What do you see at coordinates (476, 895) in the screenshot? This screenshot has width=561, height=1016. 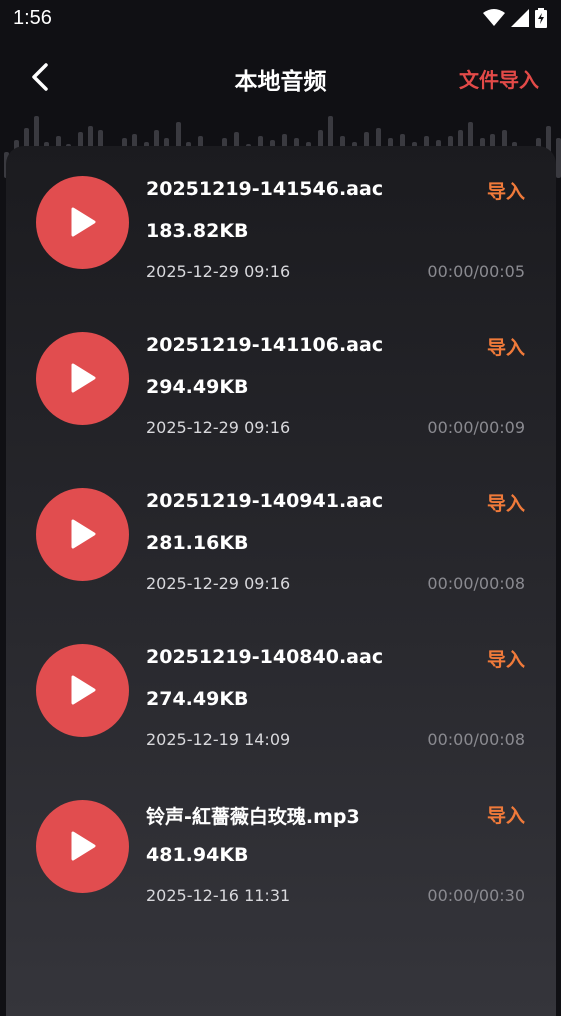 I see `file-duration: 00:00/00:30` at bounding box center [476, 895].